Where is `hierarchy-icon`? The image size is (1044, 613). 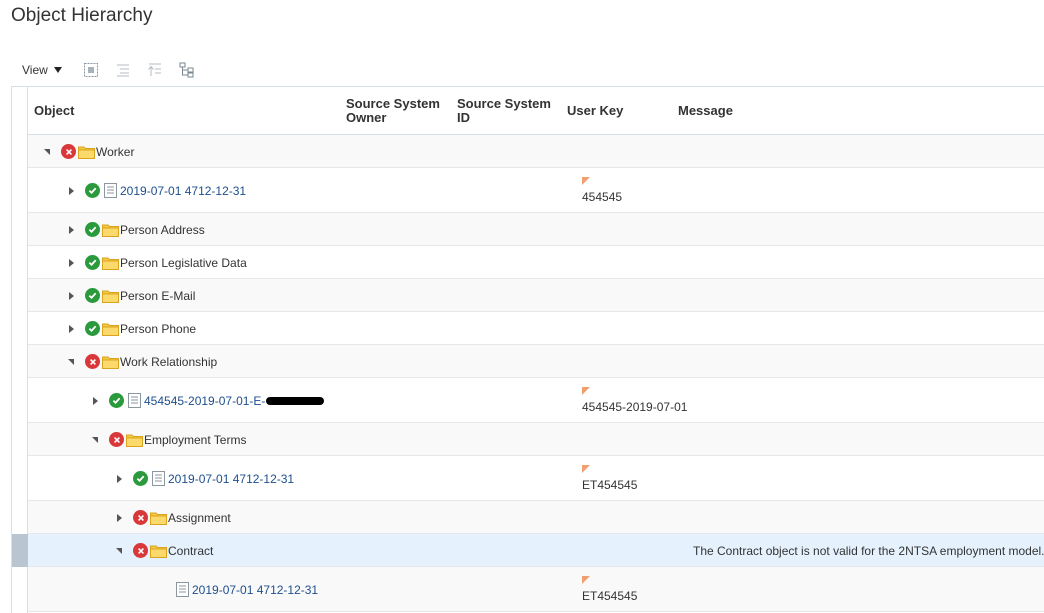
hierarchy-icon is located at coordinates (187, 70).